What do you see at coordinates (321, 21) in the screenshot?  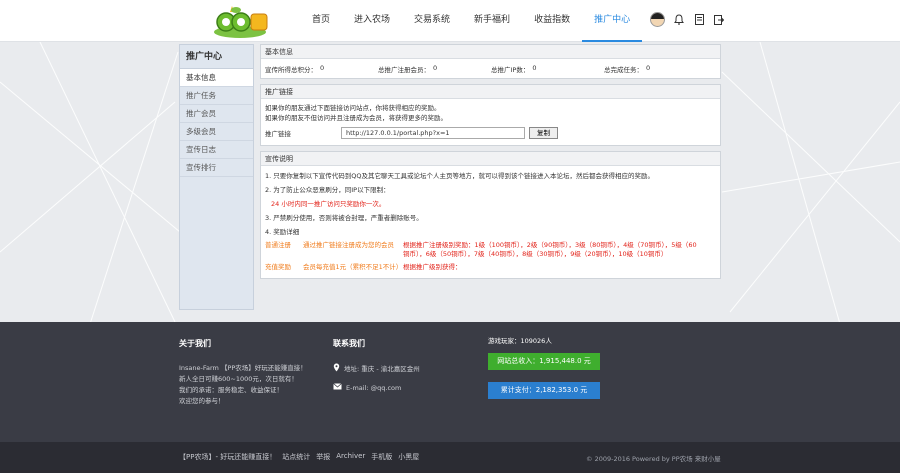 I see `nav-home: 首页` at bounding box center [321, 21].